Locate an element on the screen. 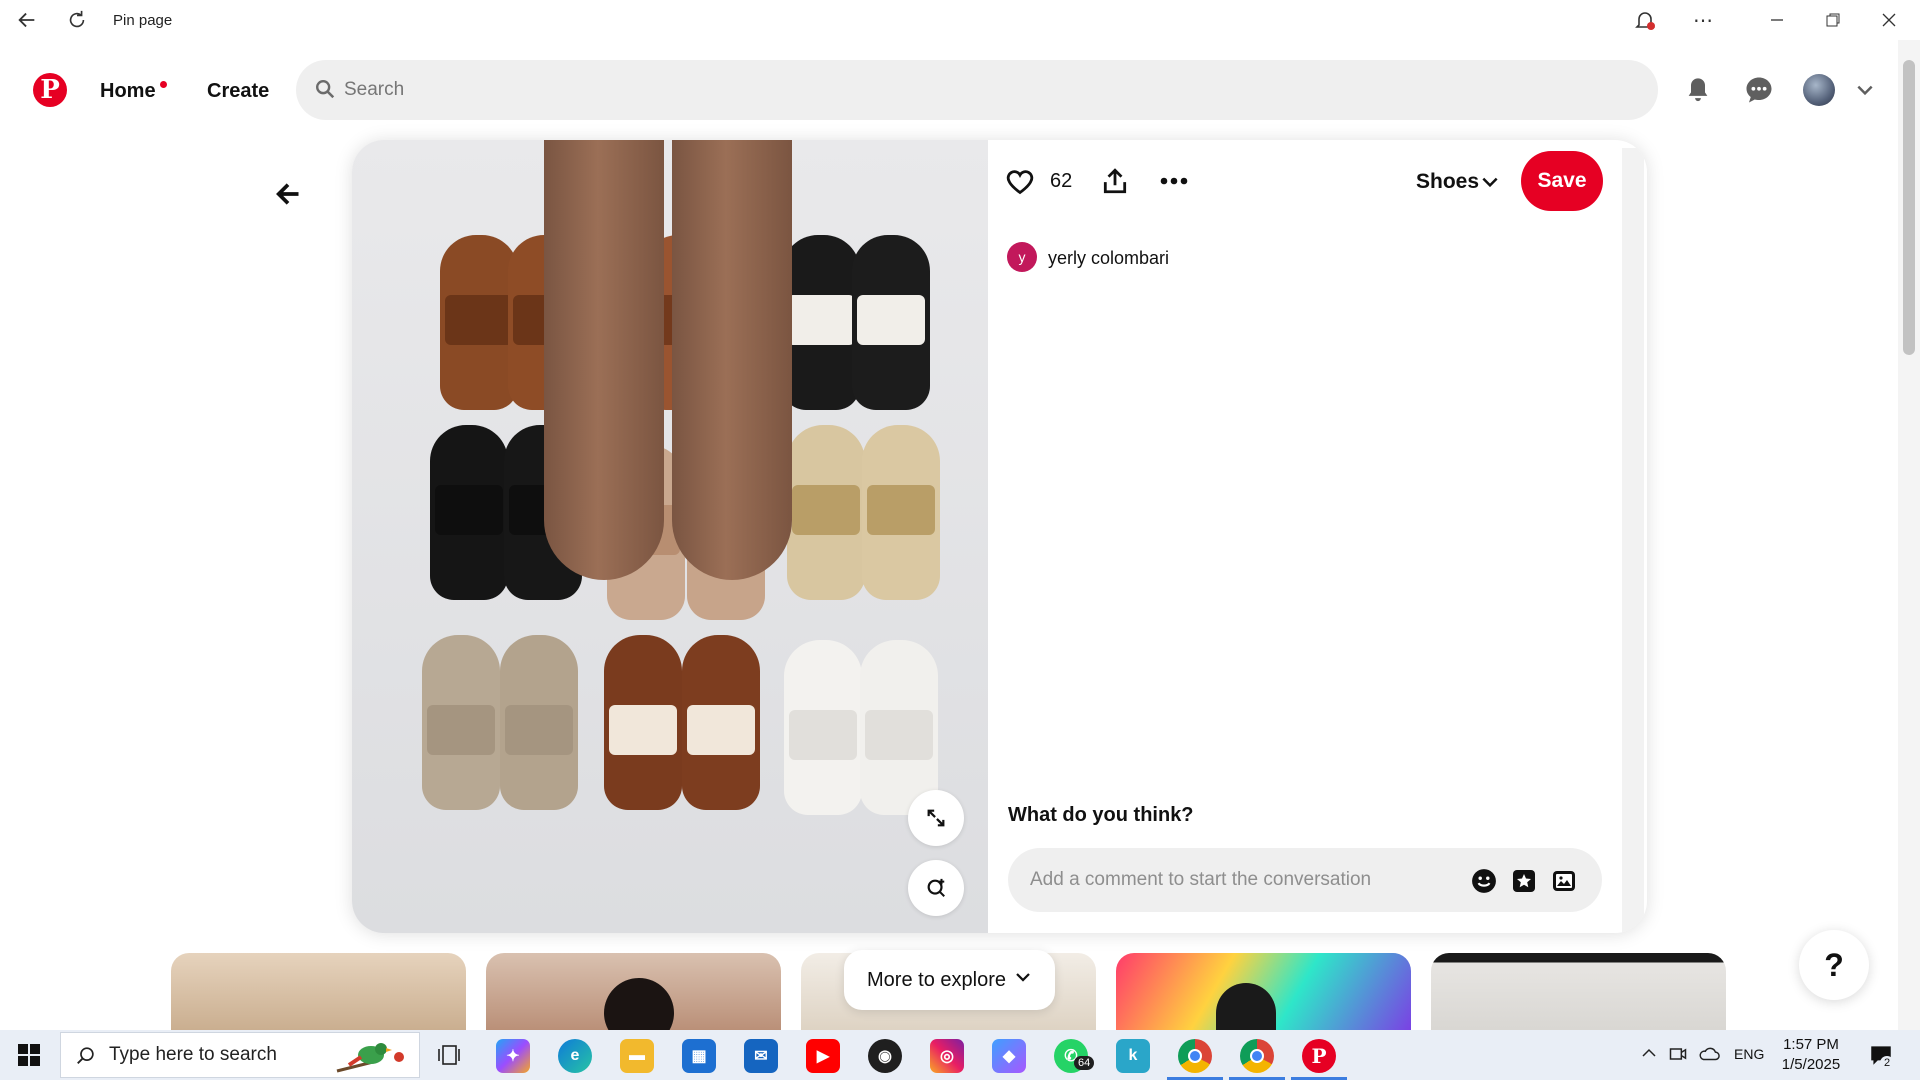 The image size is (1920, 1082). page-scrollbar is located at coordinates (1909, 535).